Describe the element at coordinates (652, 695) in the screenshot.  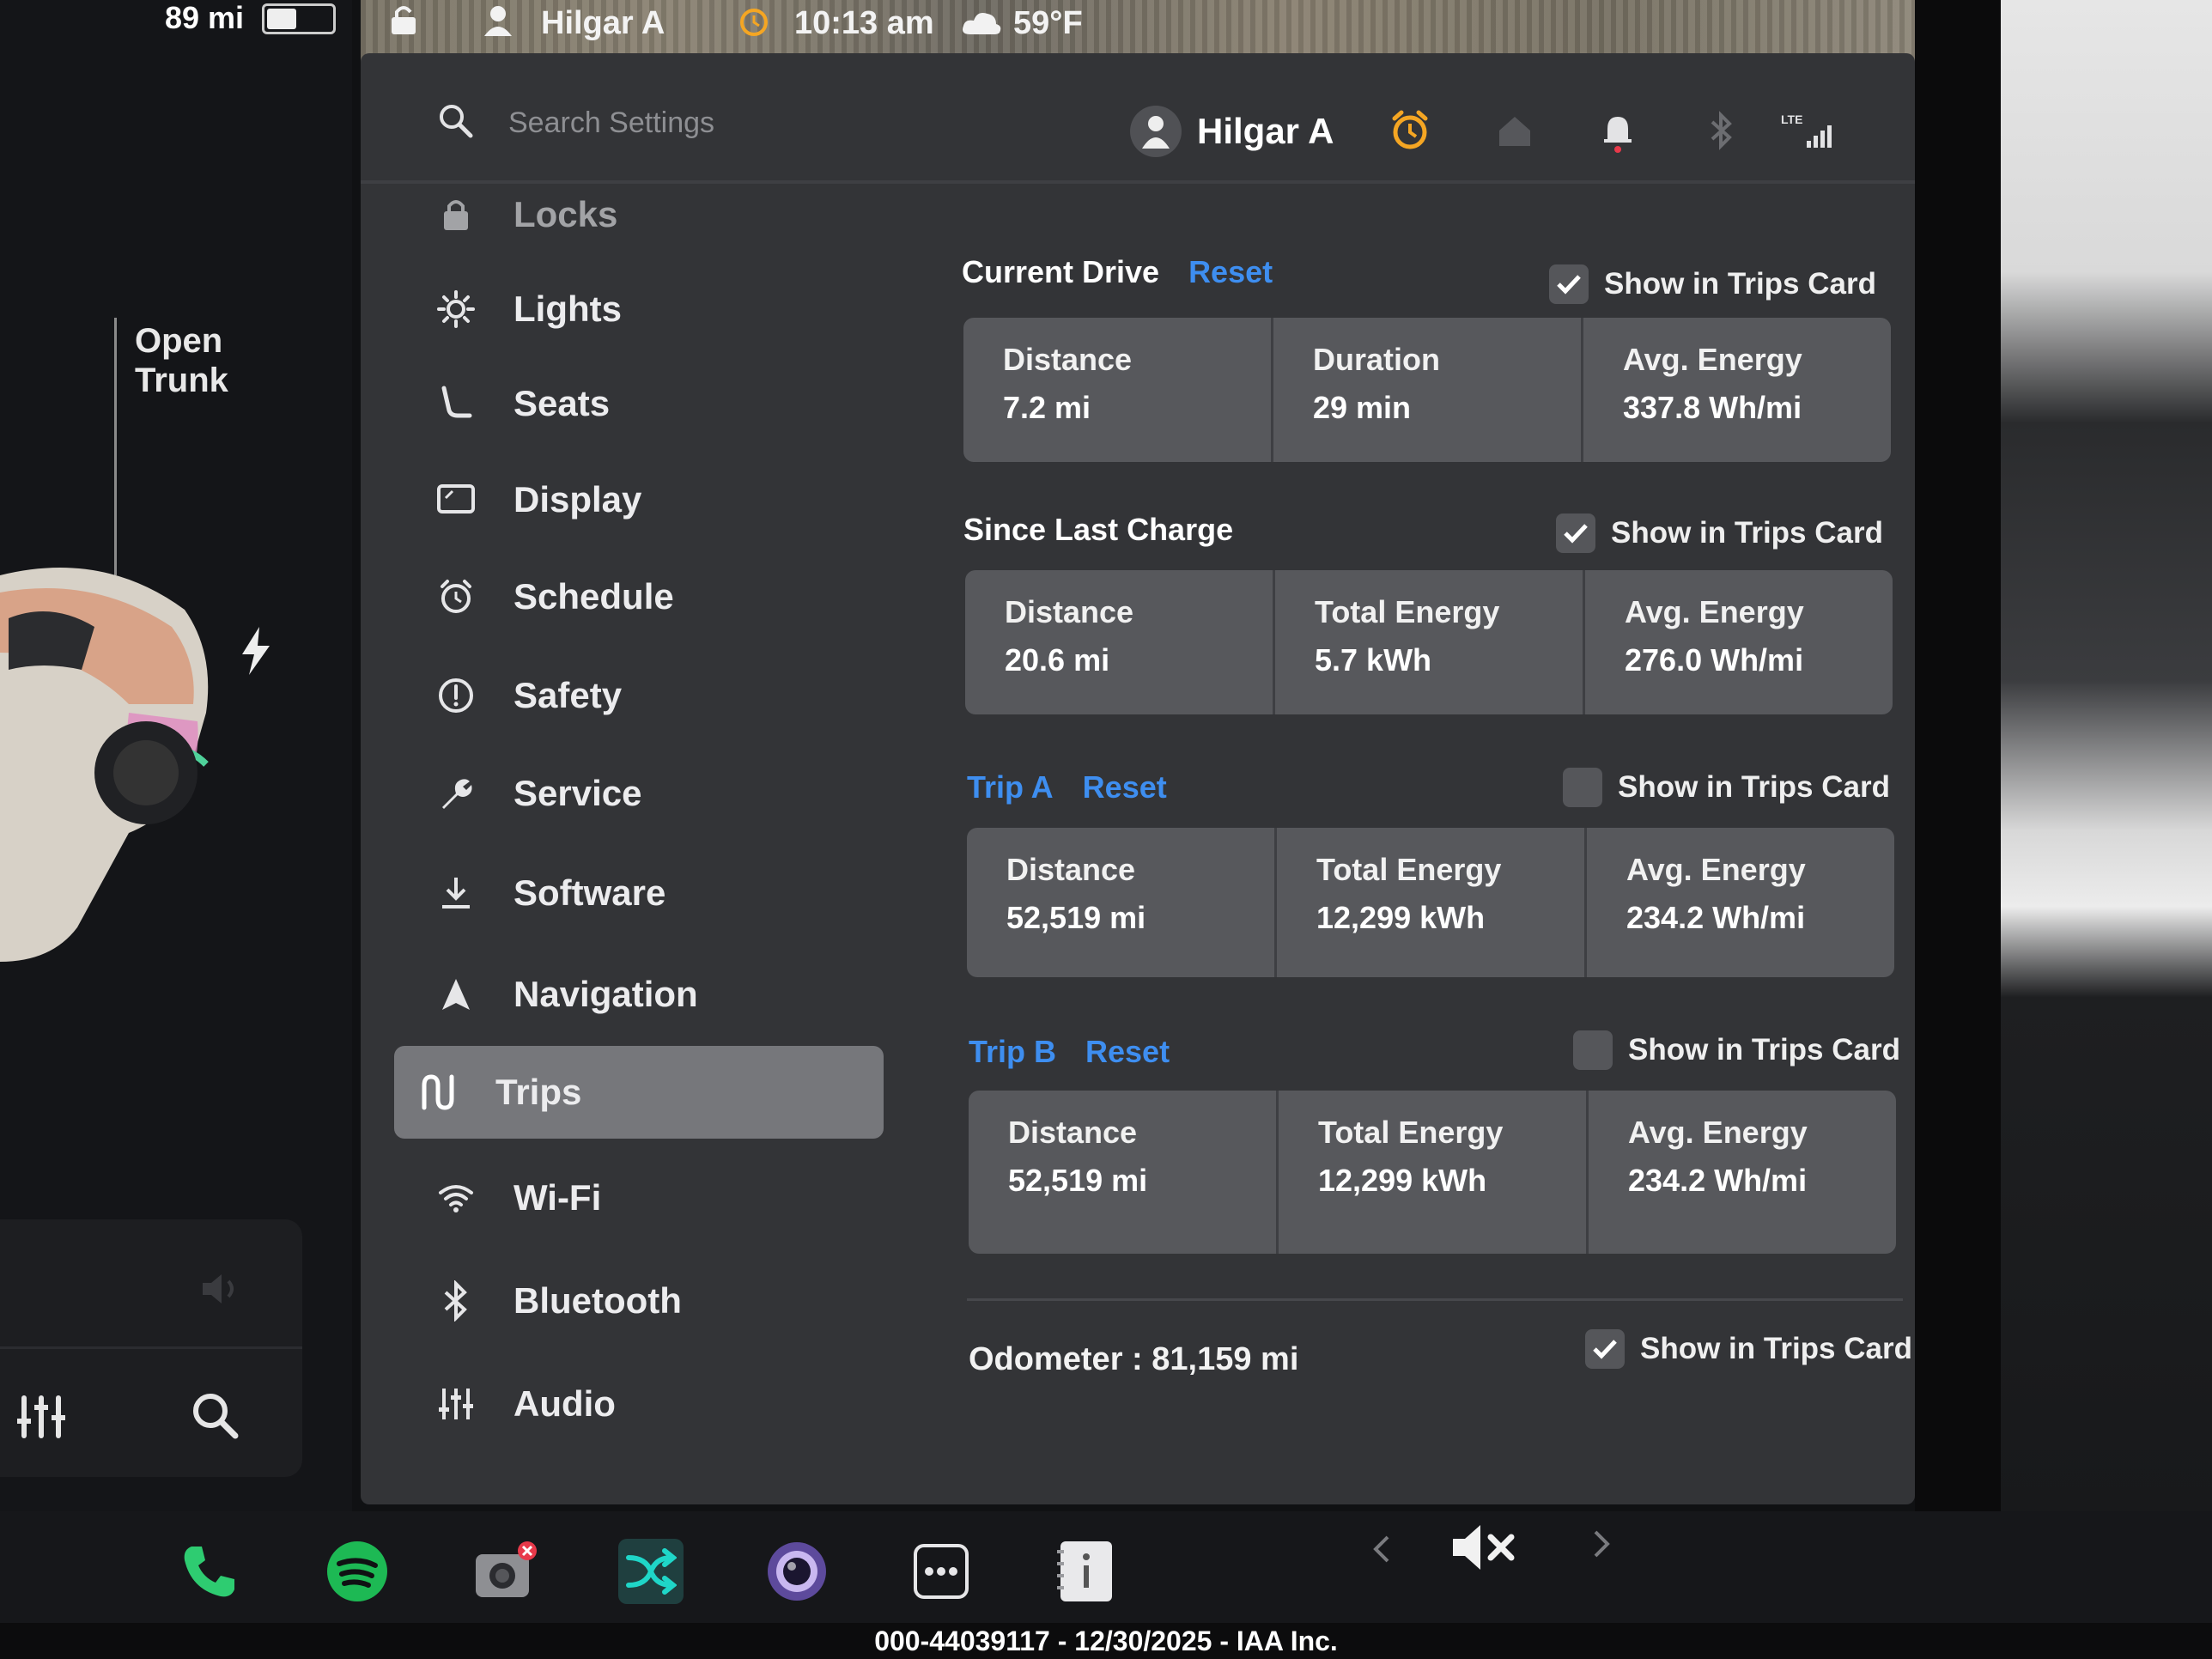
I see `sidebar-item-safety: Safety` at that location.